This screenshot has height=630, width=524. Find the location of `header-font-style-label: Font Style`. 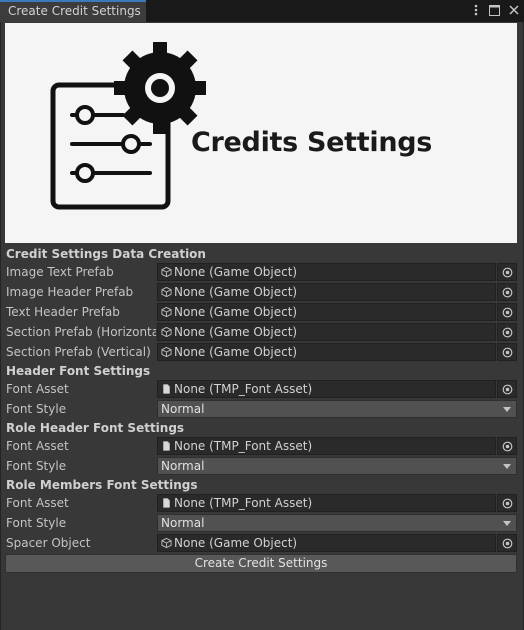

header-font-style-label: Font Style is located at coordinates (36, 409).